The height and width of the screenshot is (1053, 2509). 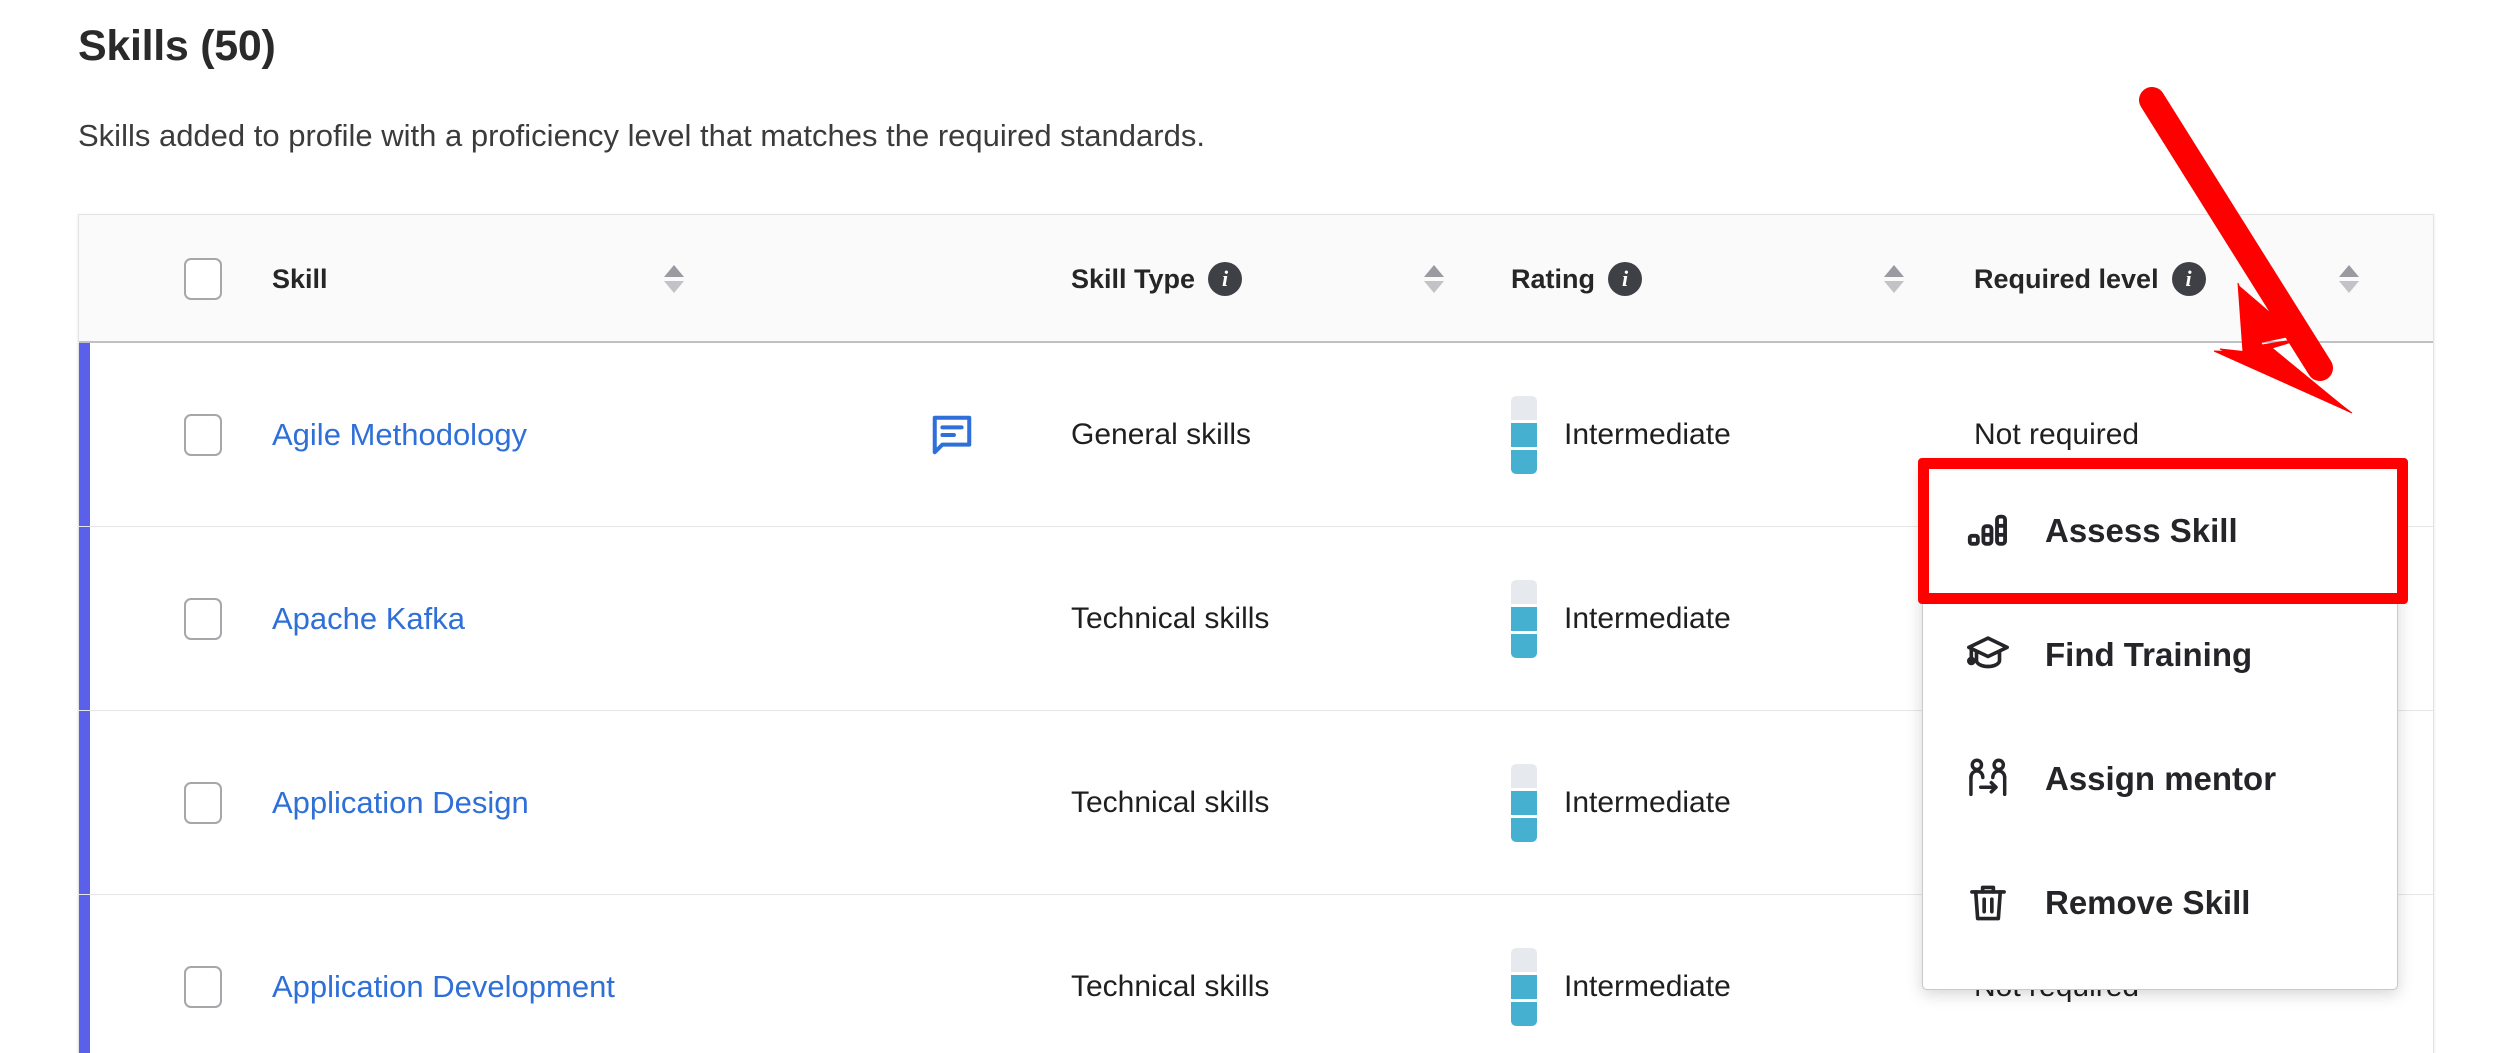 I want to click on cell-skill: Agile Methodology, so click(x=399, y=435).